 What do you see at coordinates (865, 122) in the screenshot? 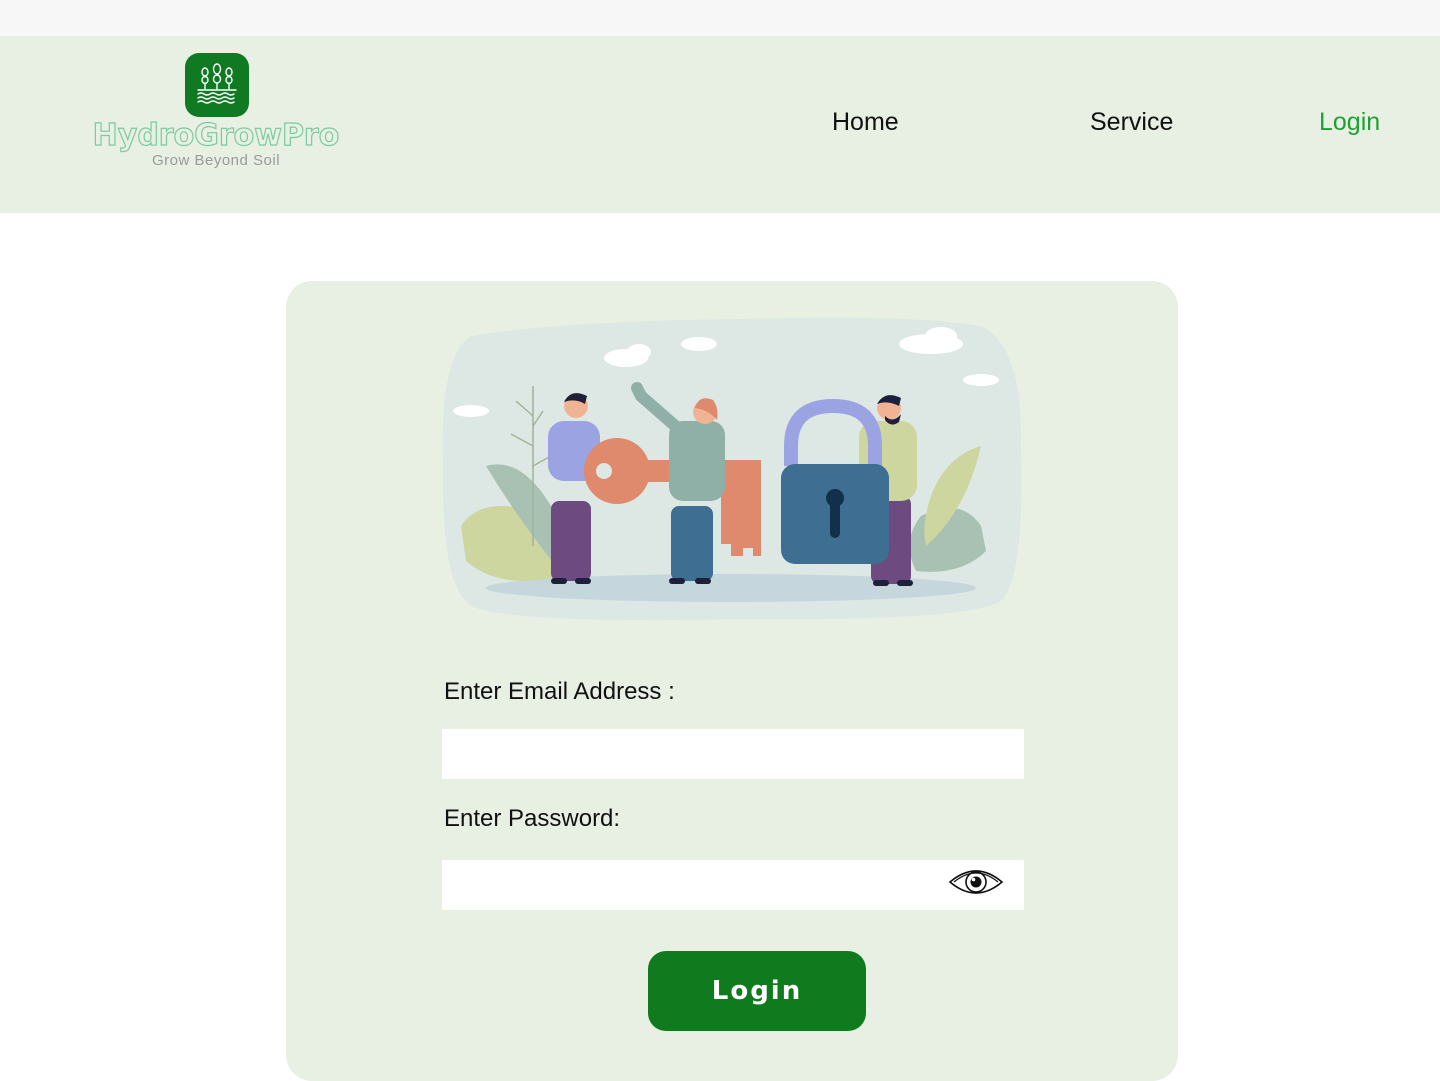
I see `nav-home-link: Home` at bounding box center [865, 122].